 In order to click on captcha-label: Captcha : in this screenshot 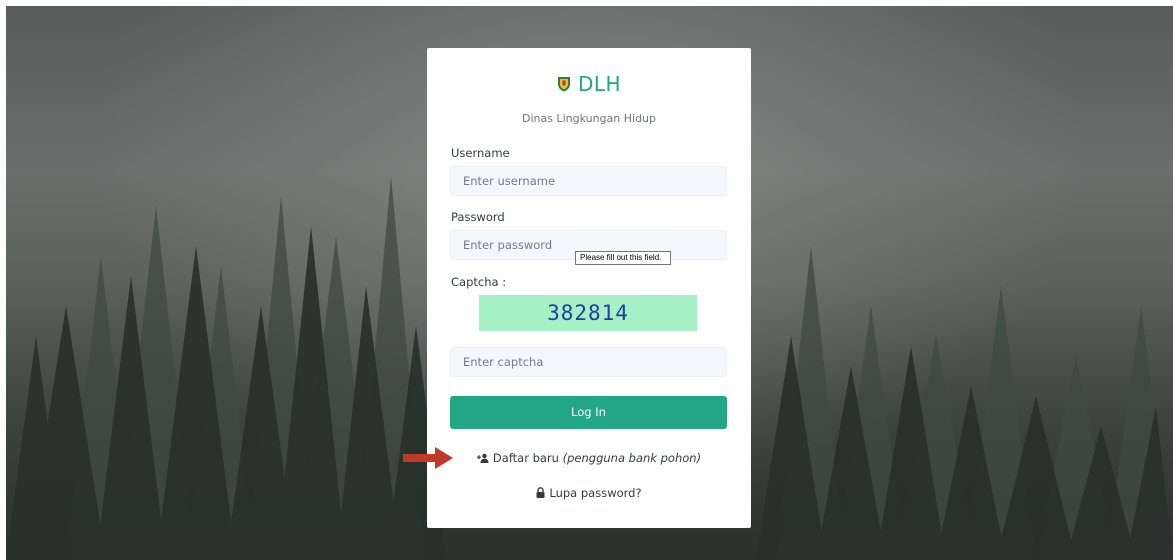, I will do `click(479, 282)`.